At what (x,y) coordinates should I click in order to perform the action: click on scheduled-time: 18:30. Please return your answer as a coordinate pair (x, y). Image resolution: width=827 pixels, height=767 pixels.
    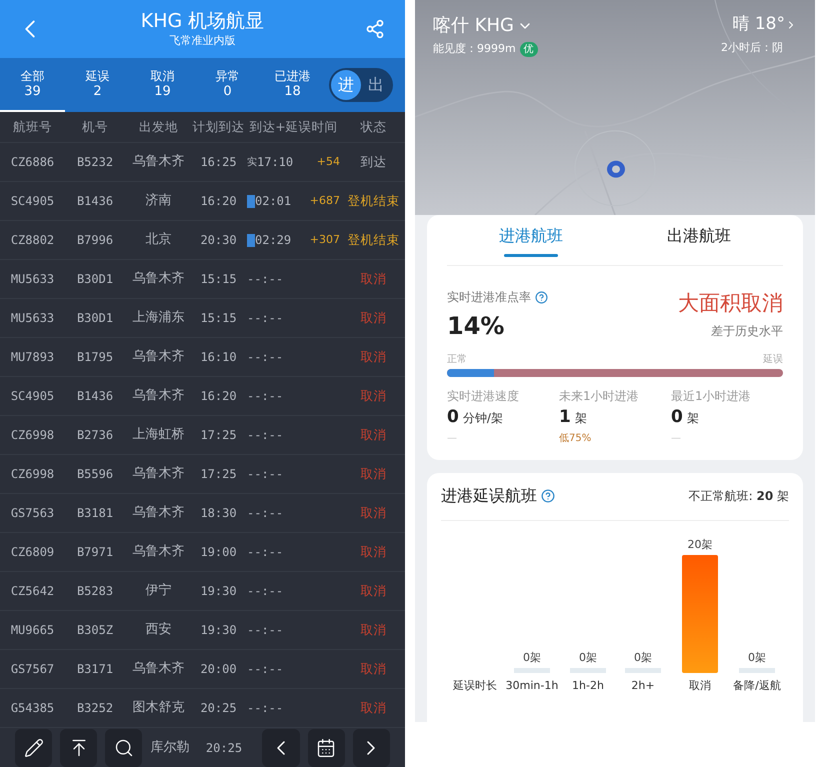
    Looking at the image, I should click on (218, 513).